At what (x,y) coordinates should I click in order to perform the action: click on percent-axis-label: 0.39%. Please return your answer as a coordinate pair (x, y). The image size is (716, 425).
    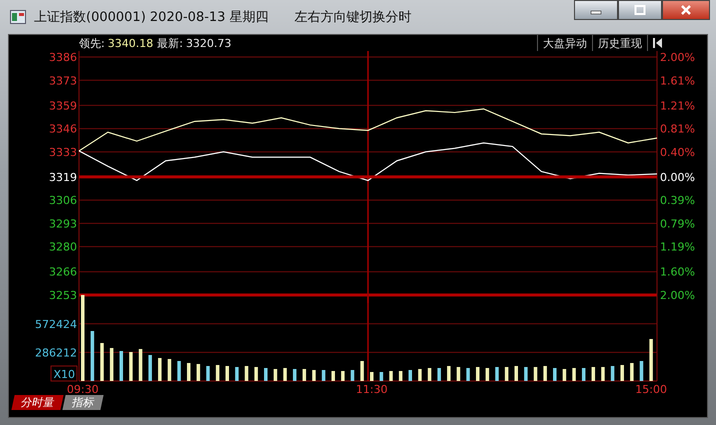
    Looking at the image, I should click on (677, 201).